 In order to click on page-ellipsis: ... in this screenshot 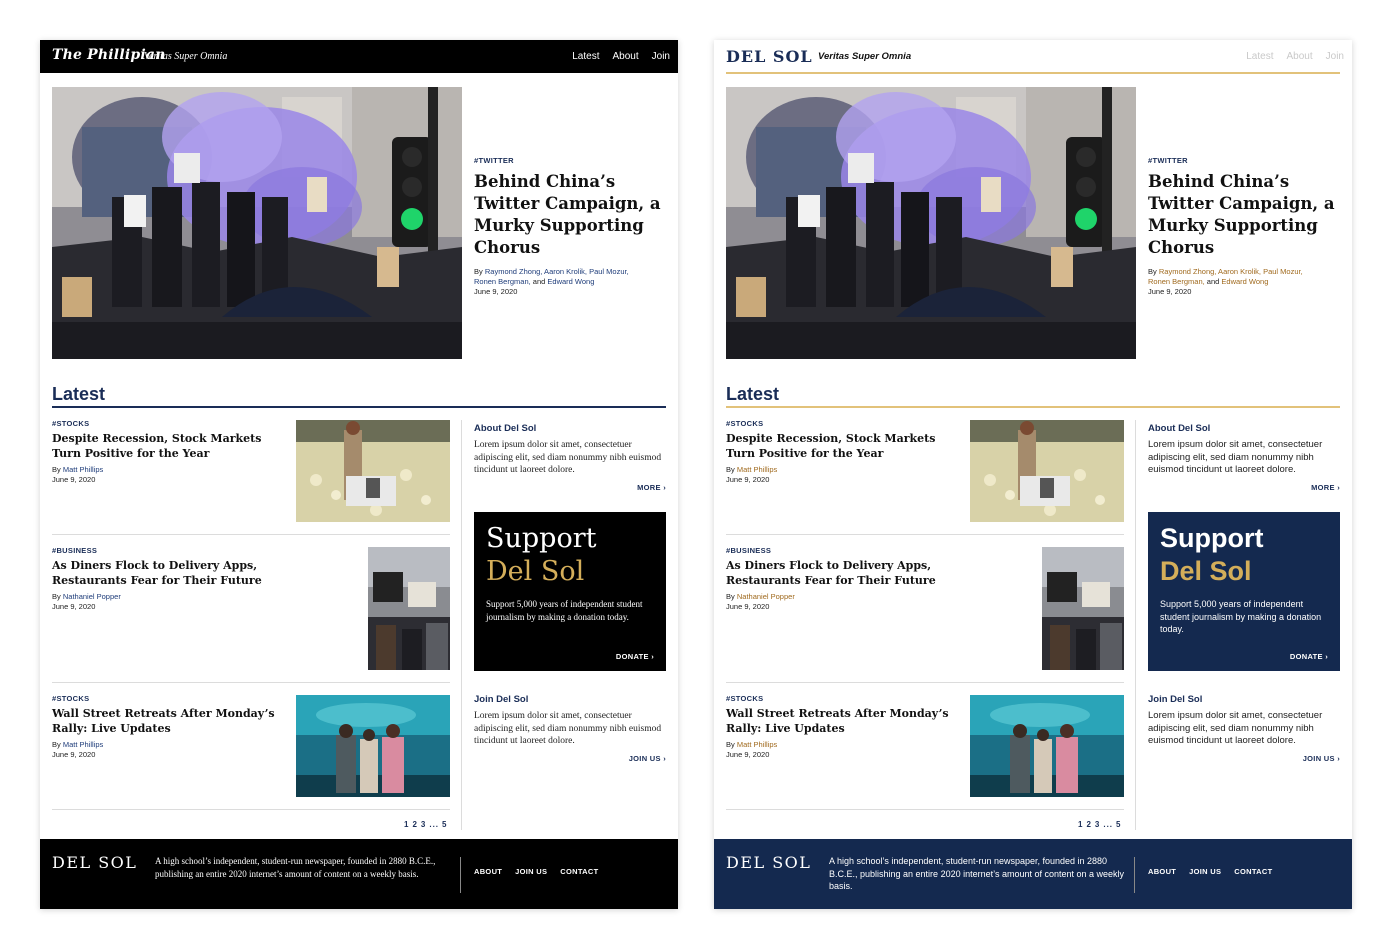, I will do `click(434, 824)`.